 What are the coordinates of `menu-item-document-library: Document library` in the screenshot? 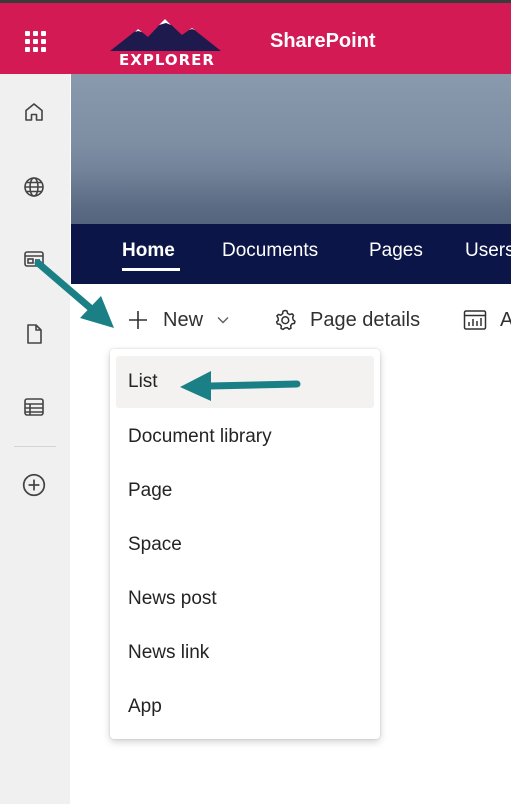 It's located at (245, 437).